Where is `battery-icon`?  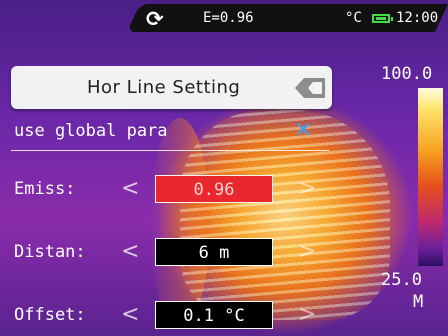
battery-icon is located at coordinates (382, 18).